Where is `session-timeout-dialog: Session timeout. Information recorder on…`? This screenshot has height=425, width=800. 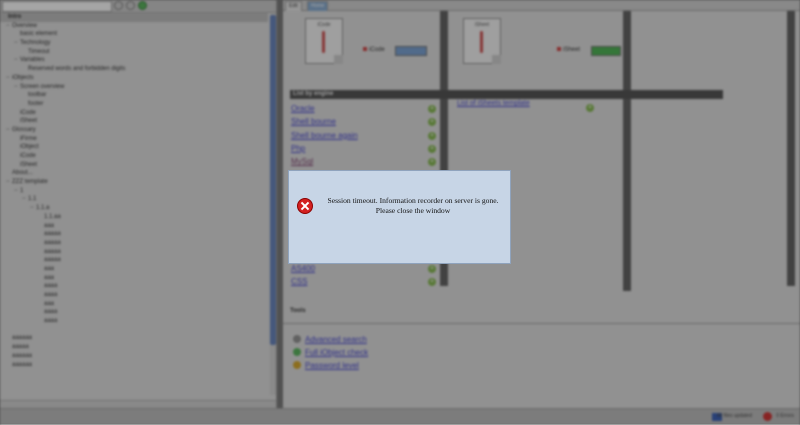 session-timeout-dialog: Session timeout. Information recorder on… is located at coordinates (399, 217).